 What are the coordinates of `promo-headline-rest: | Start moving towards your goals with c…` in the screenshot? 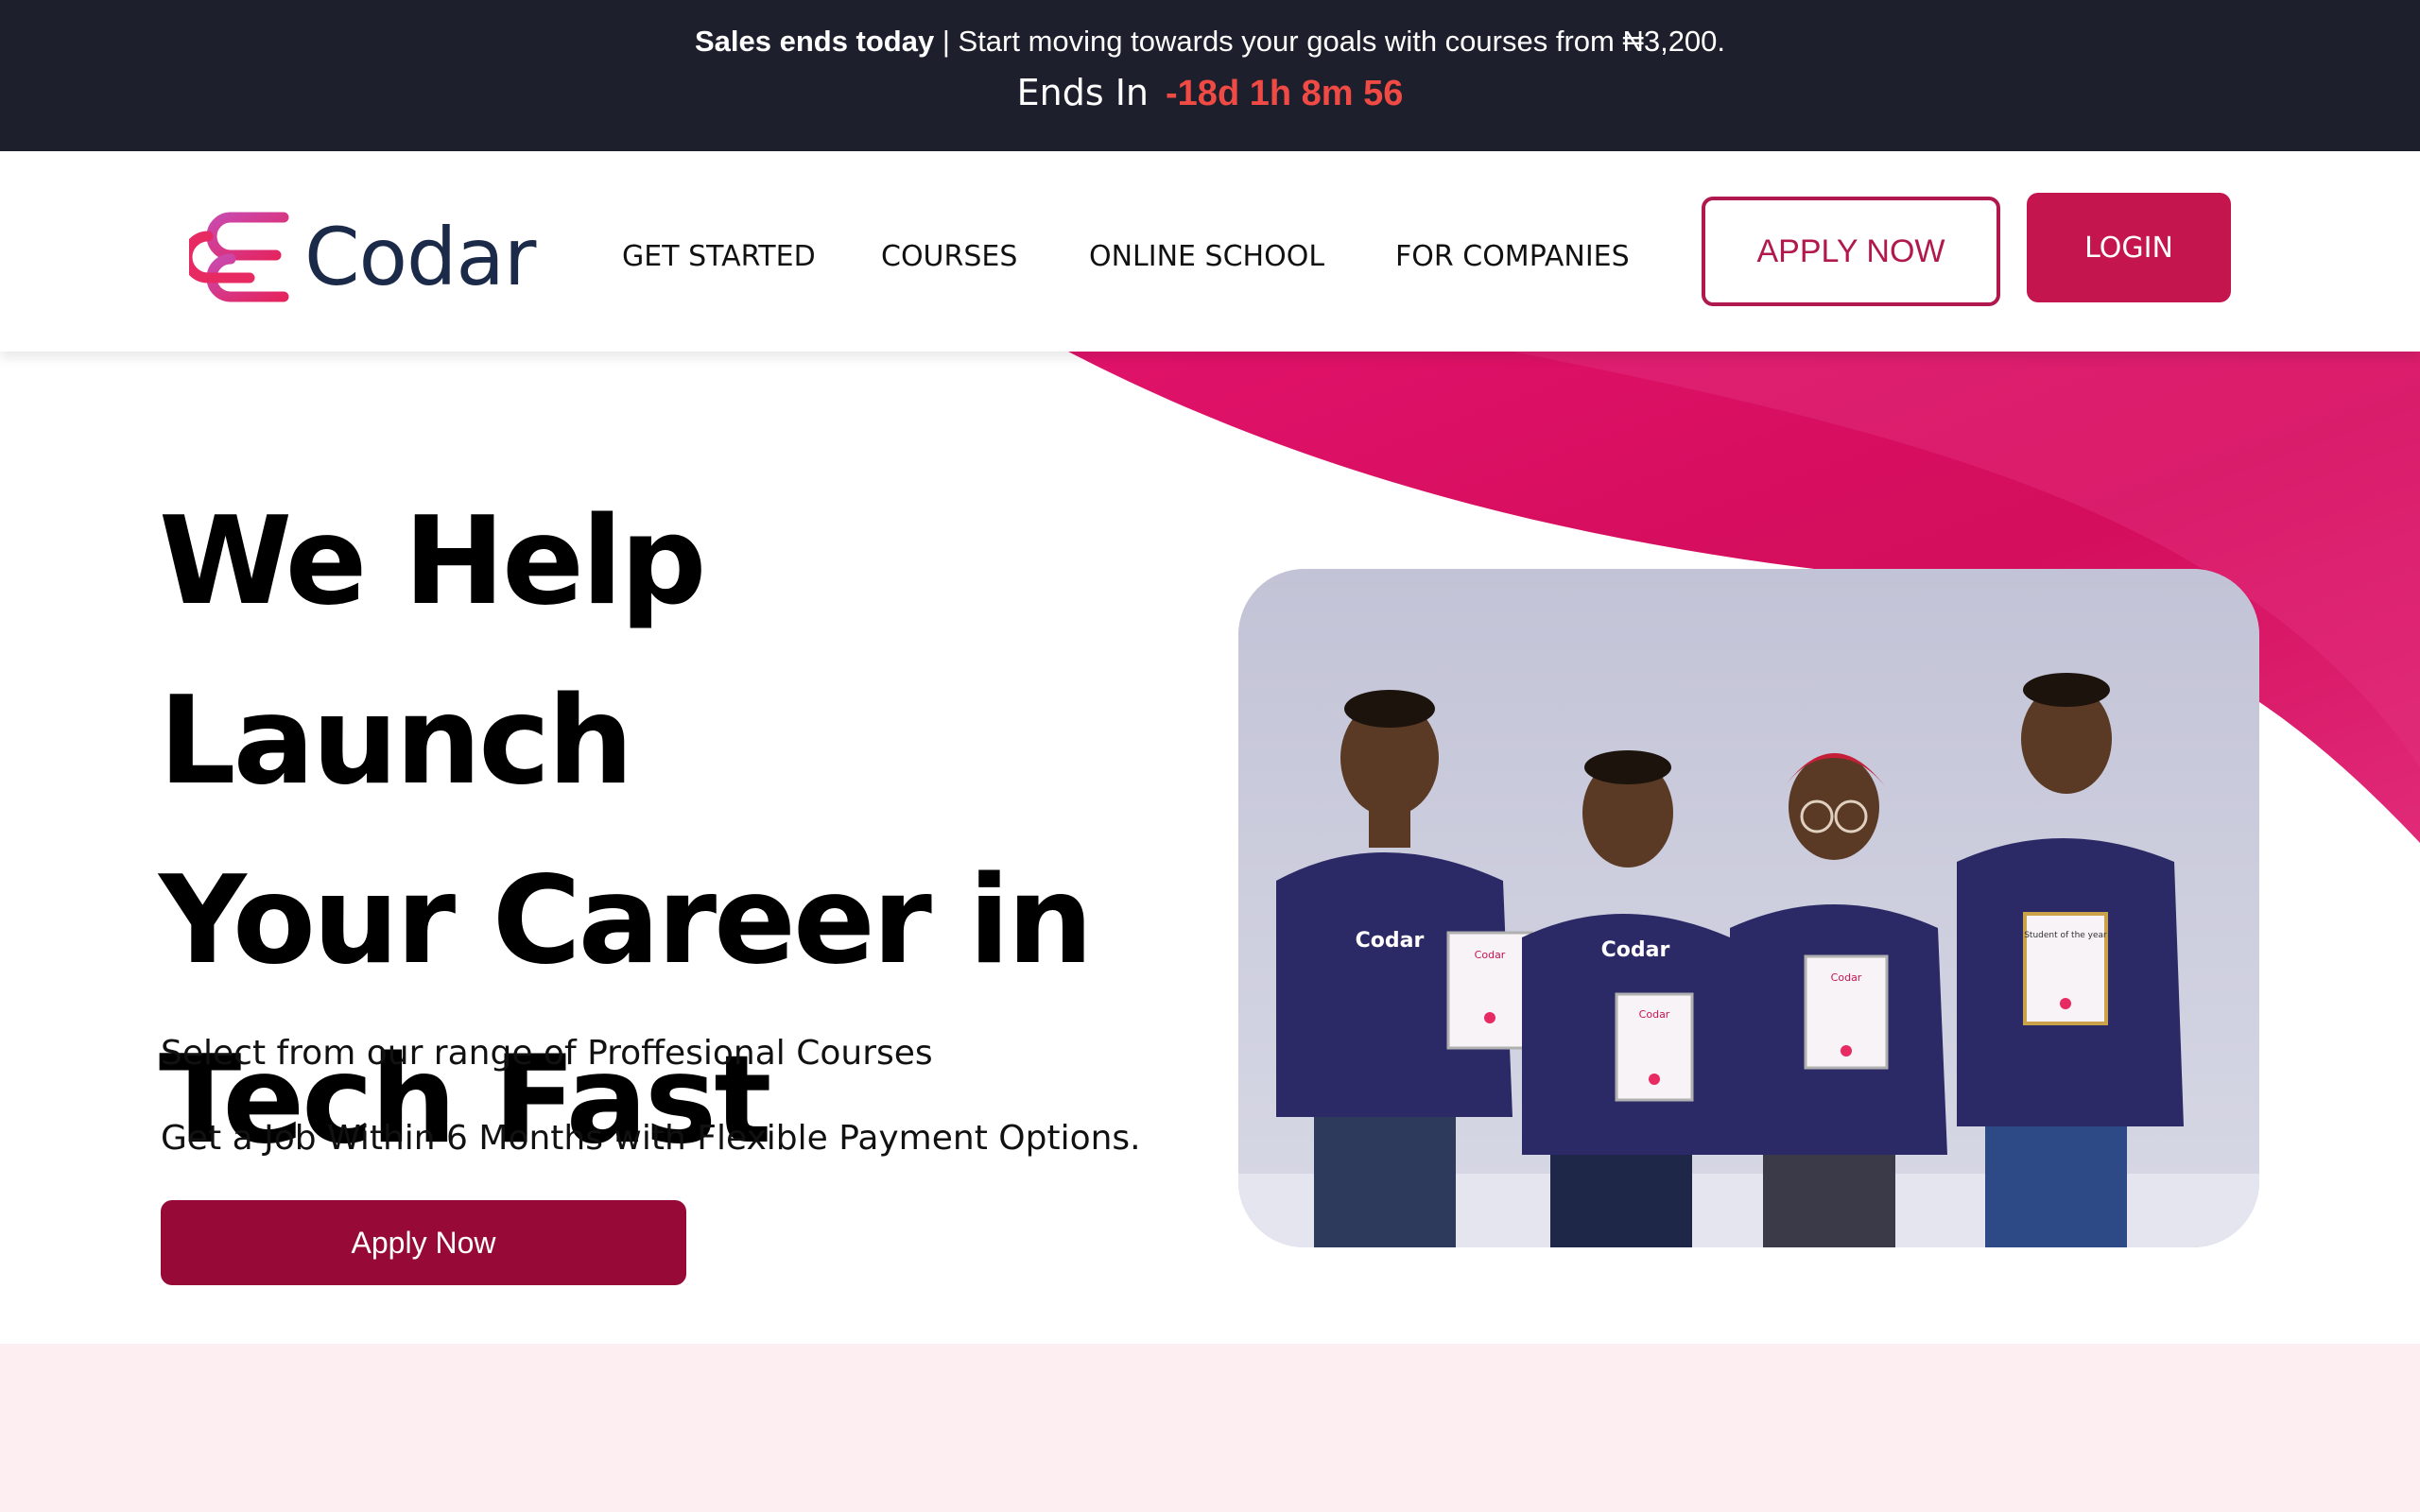 It's located at (1330, 41).